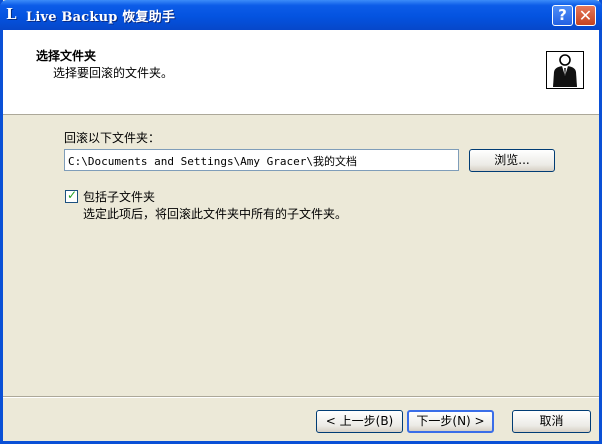 The height and width of the screenshot is (444, 602). I want to click on include-subfolders-hint: 选定此项后，将回滚此文件夹中所有的子文件夹。, so click(215, 214).